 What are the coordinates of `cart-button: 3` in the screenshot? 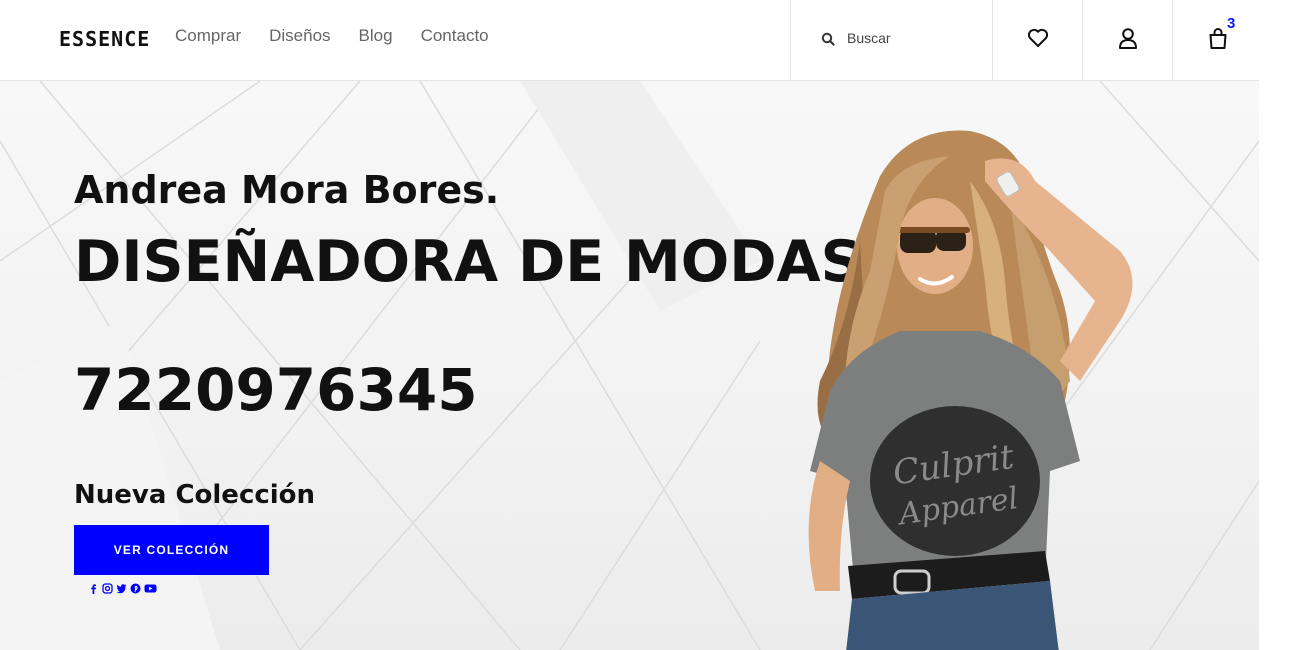 It's located at (1217, 40).